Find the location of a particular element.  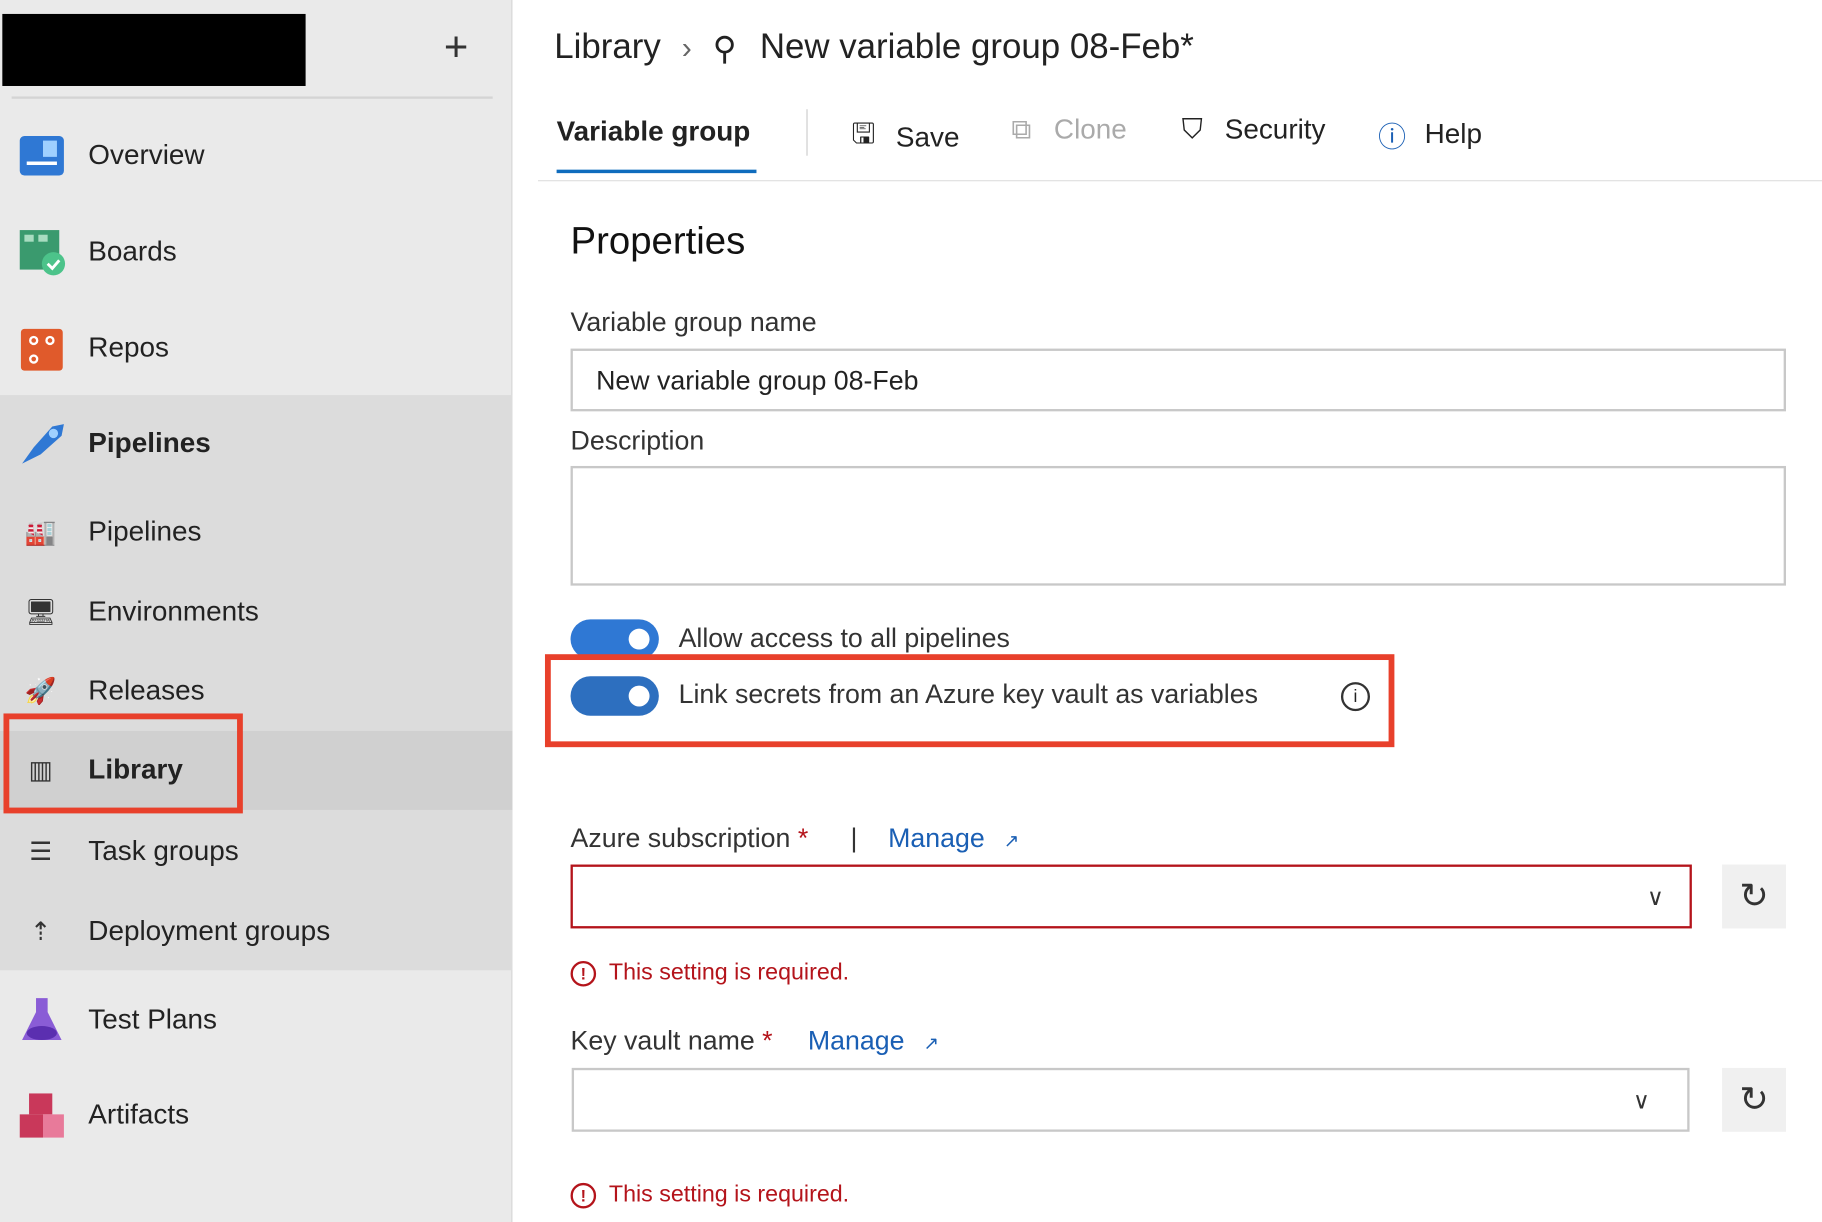

add-icon: + is located at coordinates (456, 46).